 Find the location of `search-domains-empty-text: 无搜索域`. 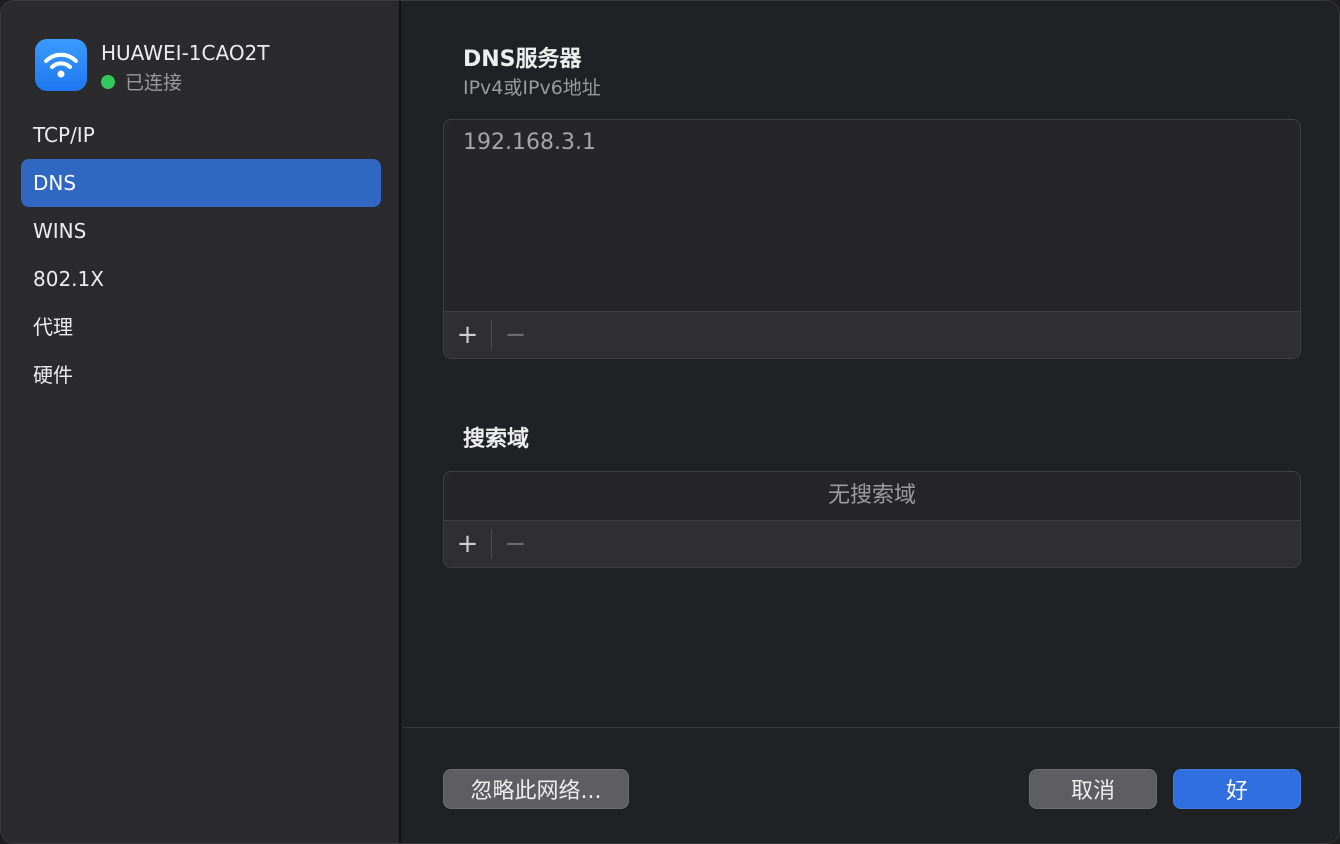

search-domains-empty-text: 无搜索域 is located at coordinates (871, 495).